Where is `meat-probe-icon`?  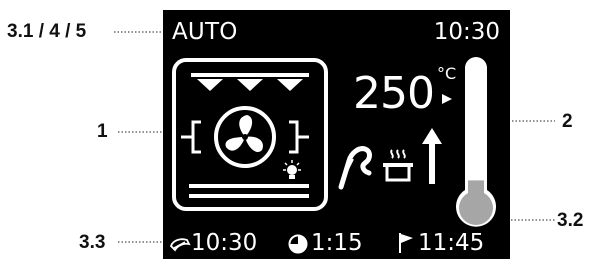 meat-probe-icon is located at coordinates (355, 165).